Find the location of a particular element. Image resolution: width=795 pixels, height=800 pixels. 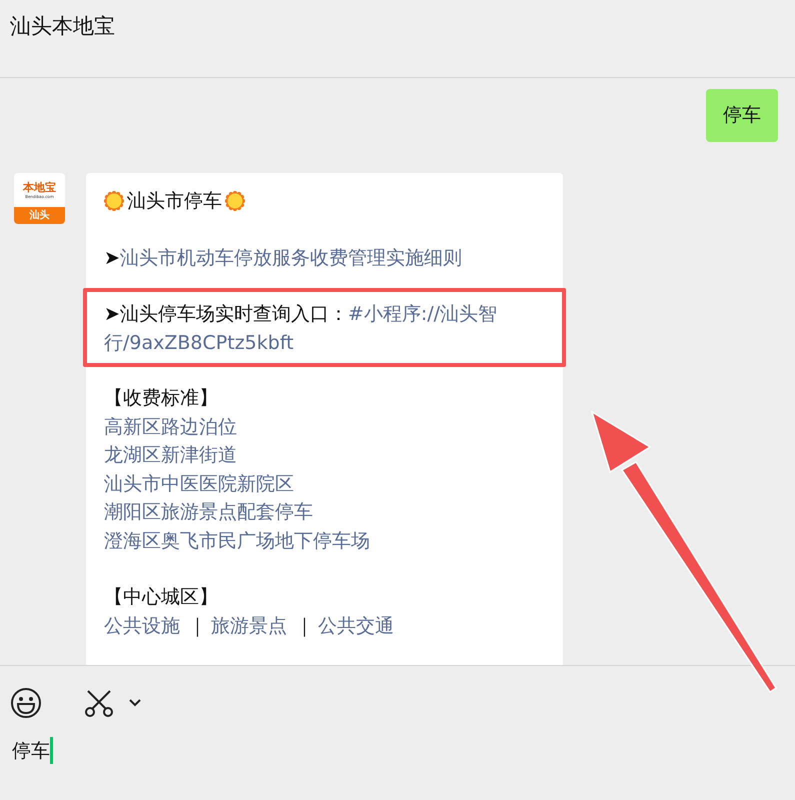

arrow-marker: ➤ is located at coordinates (112, 257).